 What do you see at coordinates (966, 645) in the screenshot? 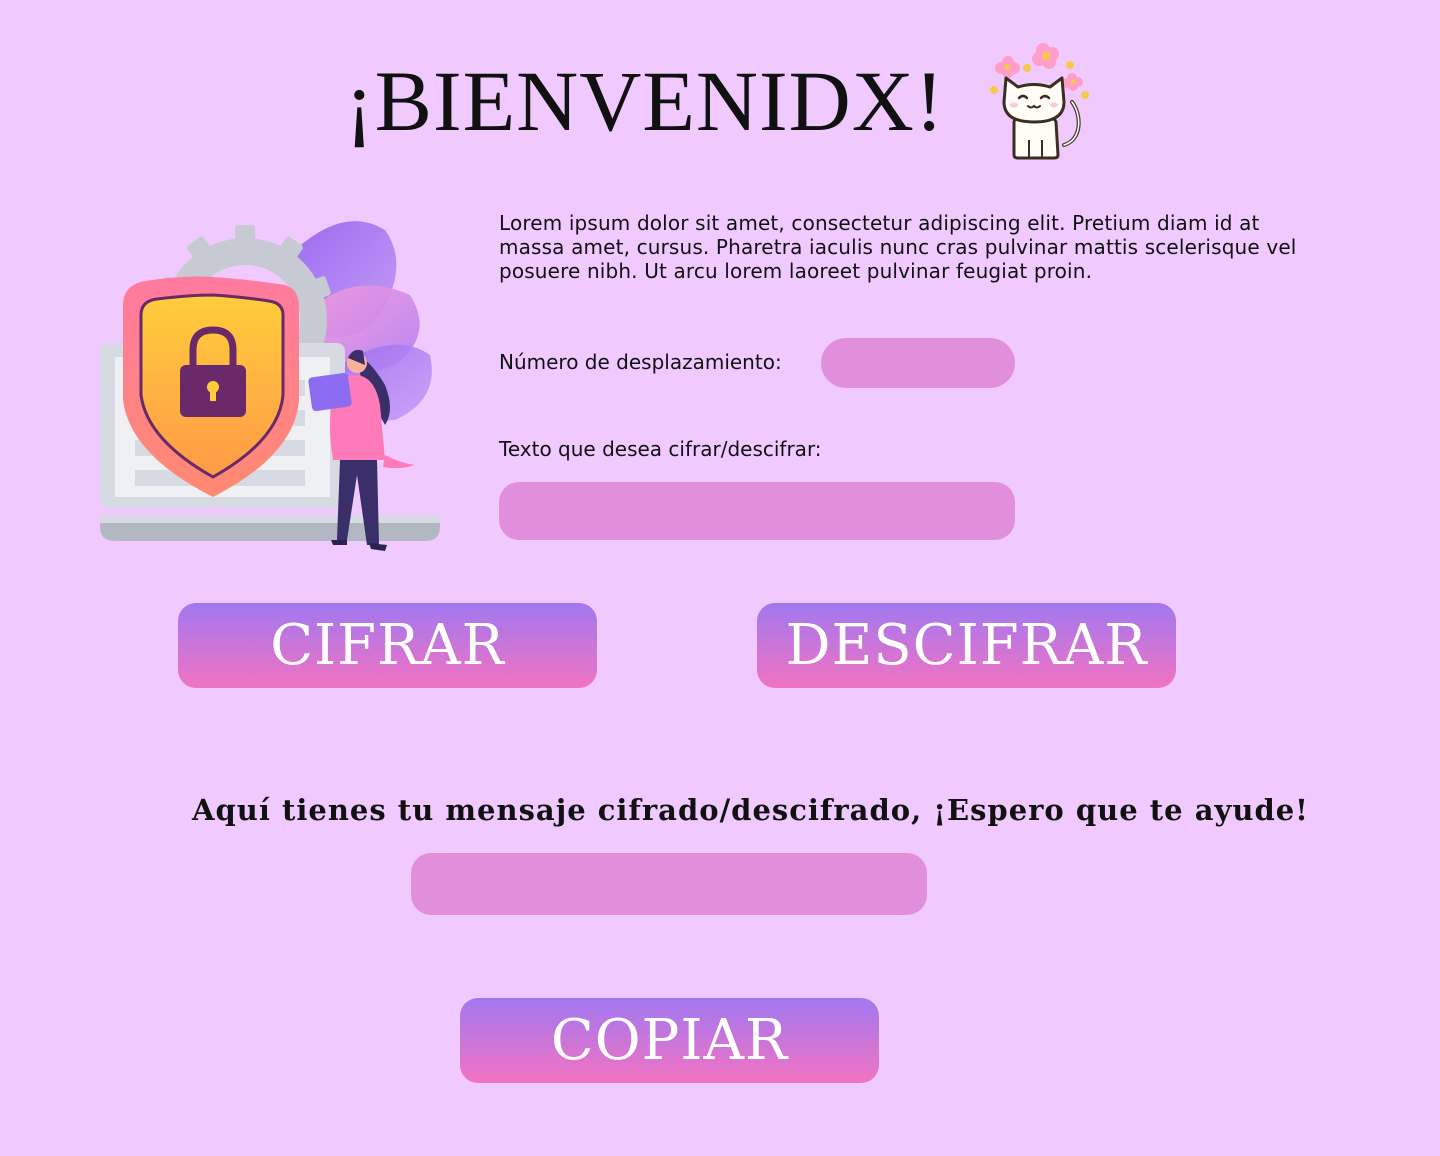
I see `decrypt-button: DESCIFRAR` at bounding box center [966, 645].